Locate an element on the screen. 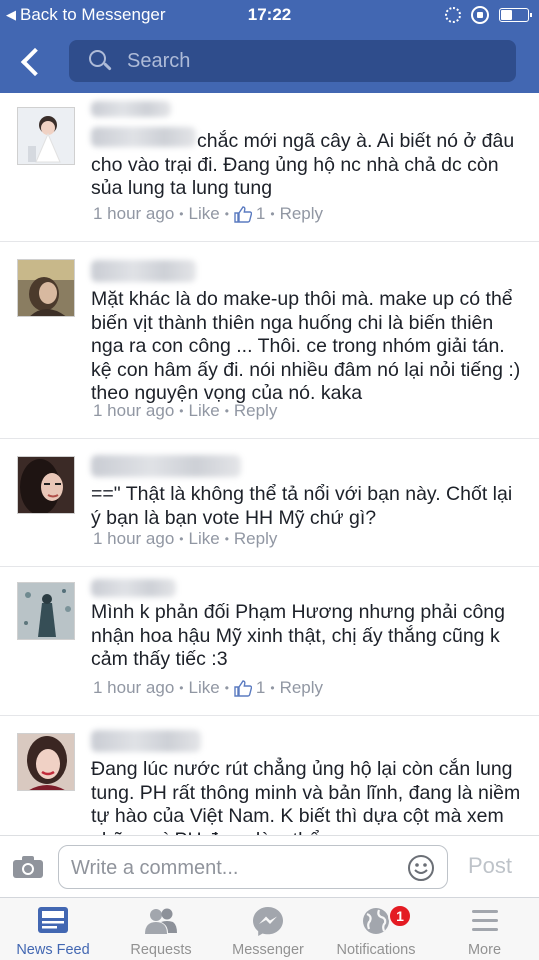 The image size is (539, 960). search-bar is located at coordinates (292, 61).